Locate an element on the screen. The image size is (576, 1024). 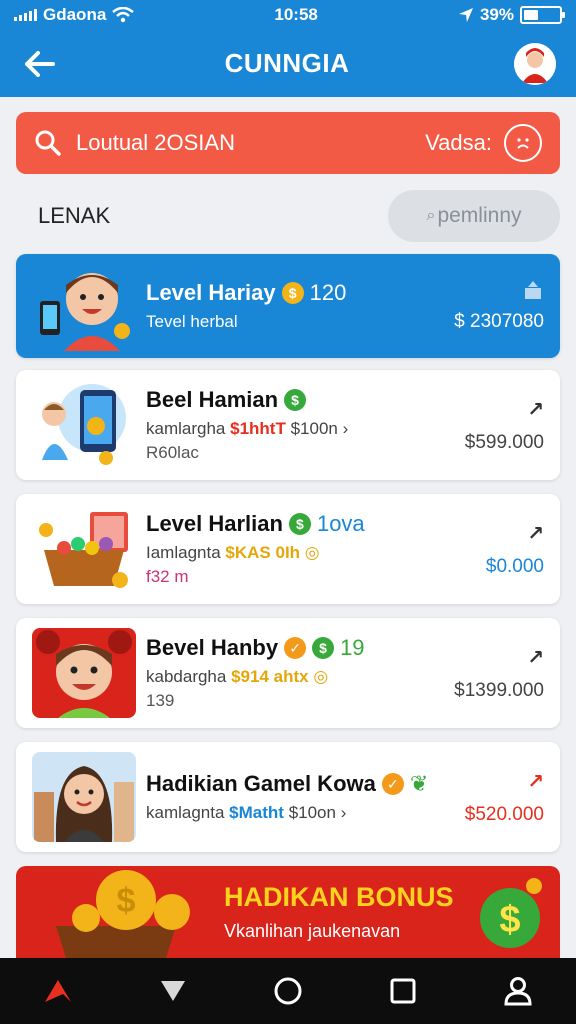
bonus-banner: $ HADIKAN BONUS Vkanlihan jaukenavan $ is located at coordinates (288, 912).